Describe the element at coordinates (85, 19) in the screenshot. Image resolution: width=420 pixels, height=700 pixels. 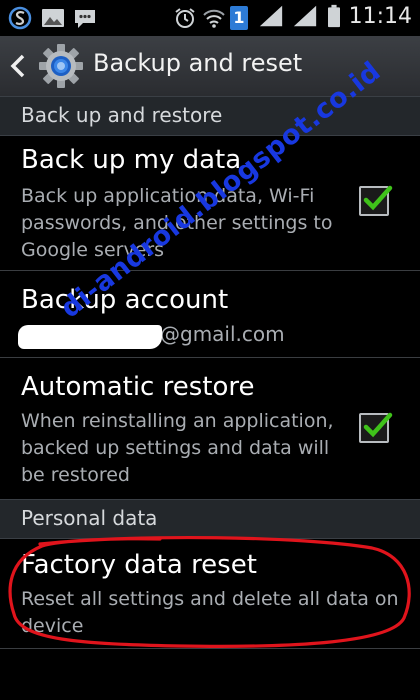
I see `chat-icon` at that location.